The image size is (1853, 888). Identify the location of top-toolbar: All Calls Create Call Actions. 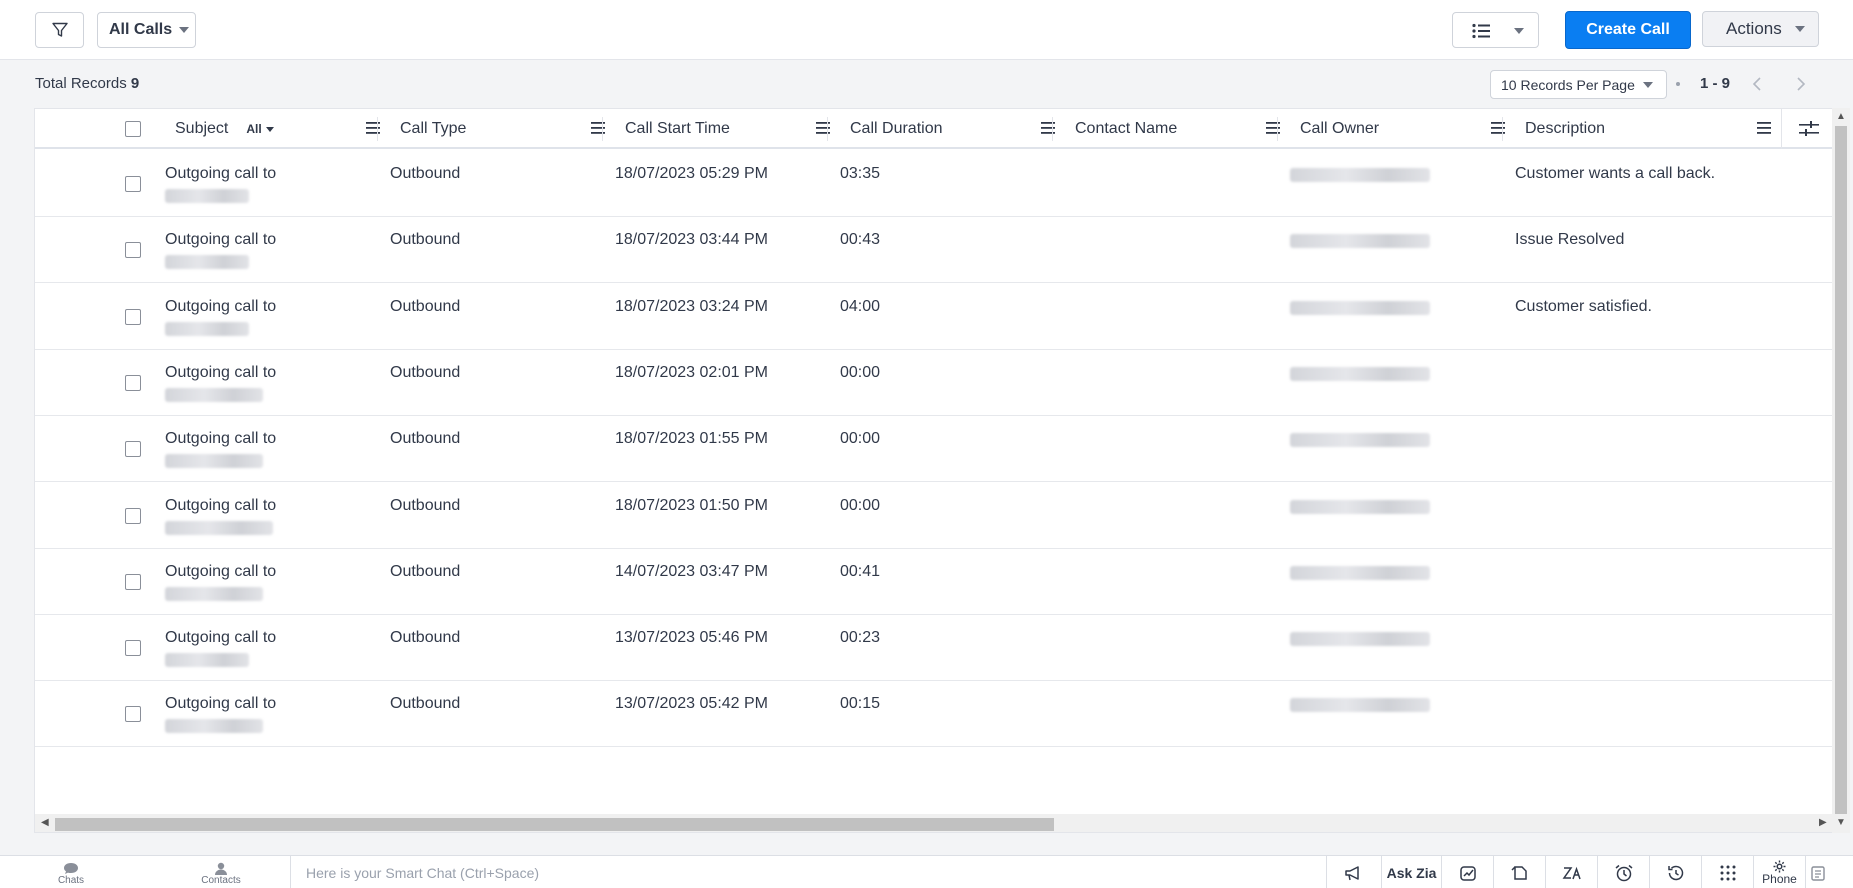
(926, 30).